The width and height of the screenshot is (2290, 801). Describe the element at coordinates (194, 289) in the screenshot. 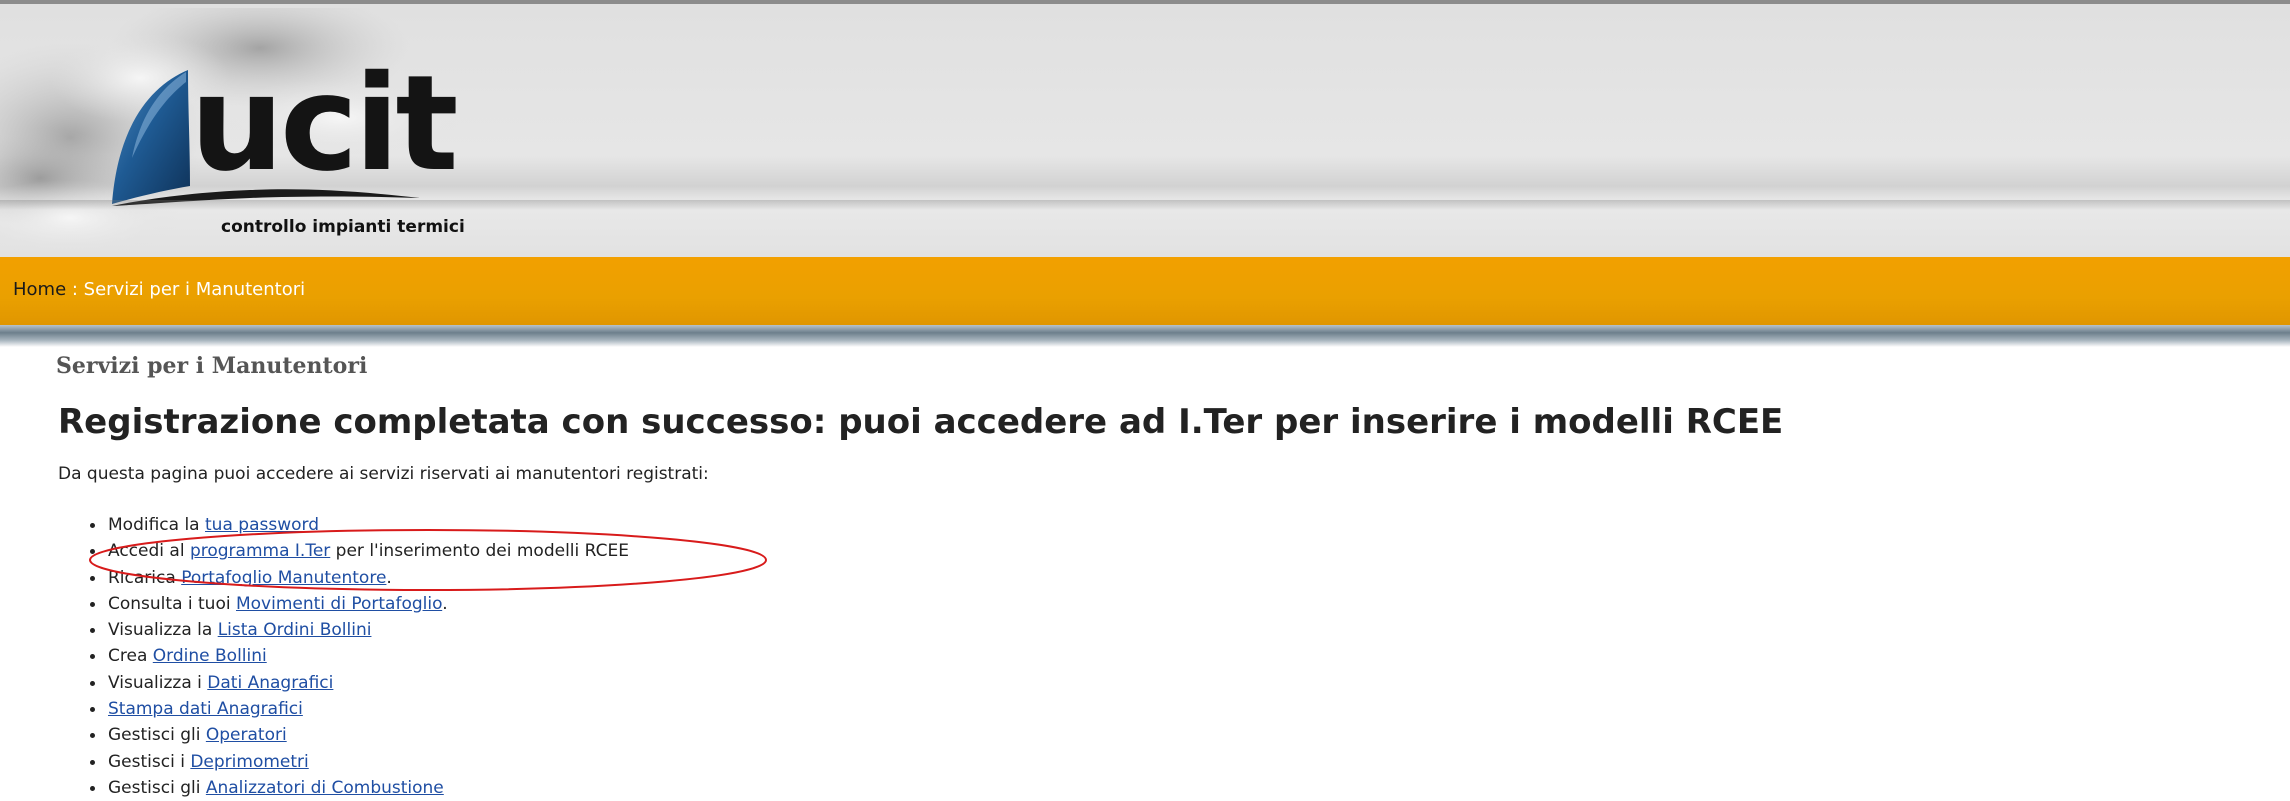

I see `breadcrumb-current: Servizi per i Manutentori` at that location.